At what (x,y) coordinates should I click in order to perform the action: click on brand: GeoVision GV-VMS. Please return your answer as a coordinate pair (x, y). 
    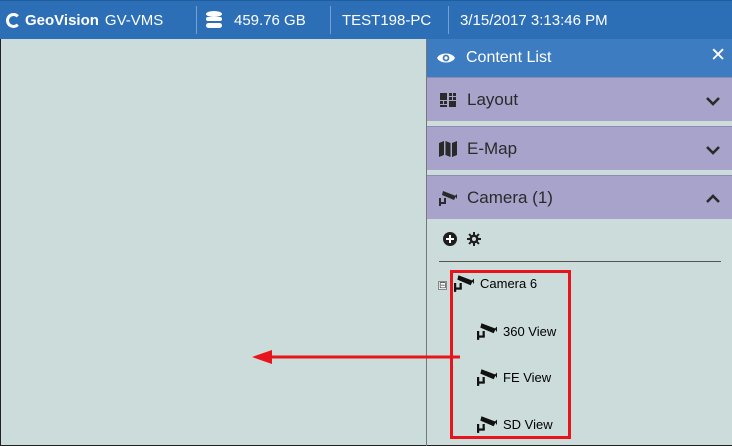
    Looking at the image, I should click on (84, 20).